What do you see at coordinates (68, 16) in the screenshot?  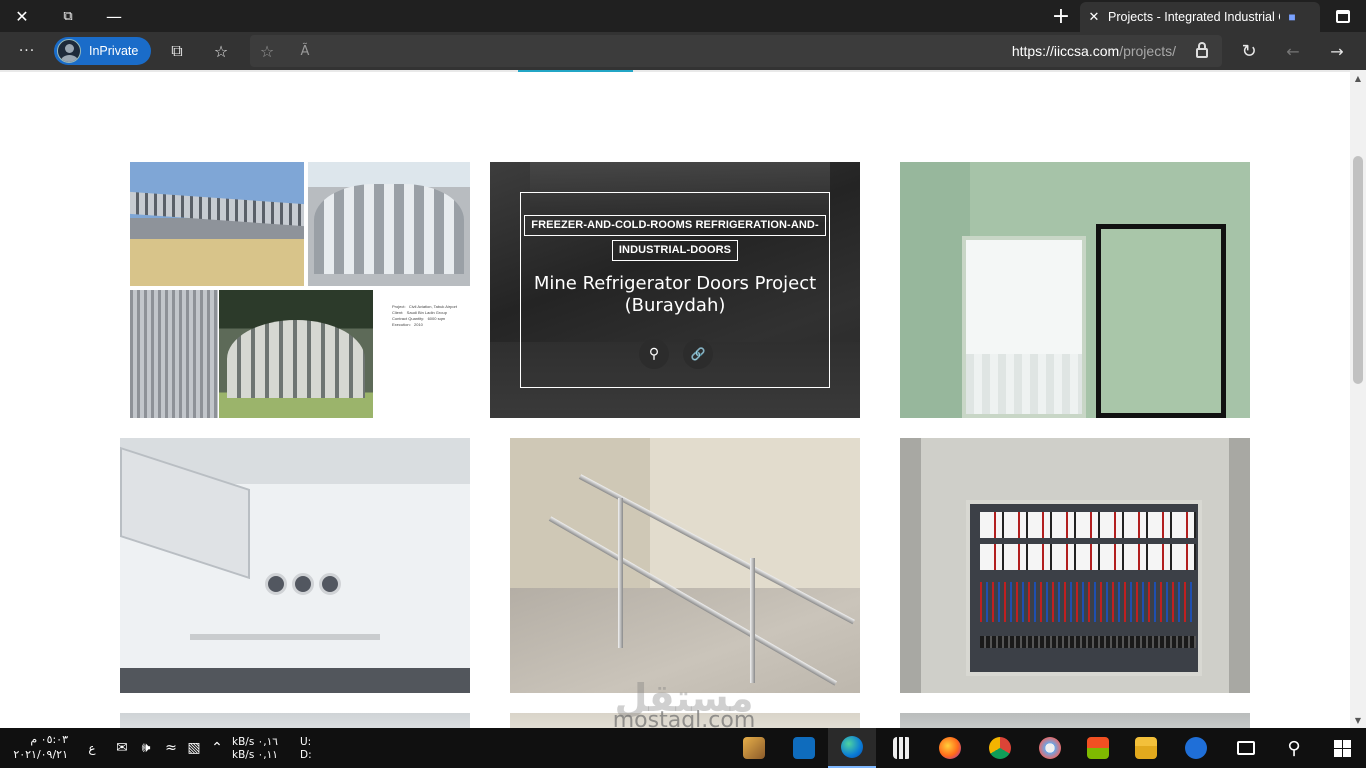 I see `window-restore-button: ⧉` at bounding box center [68, 16].